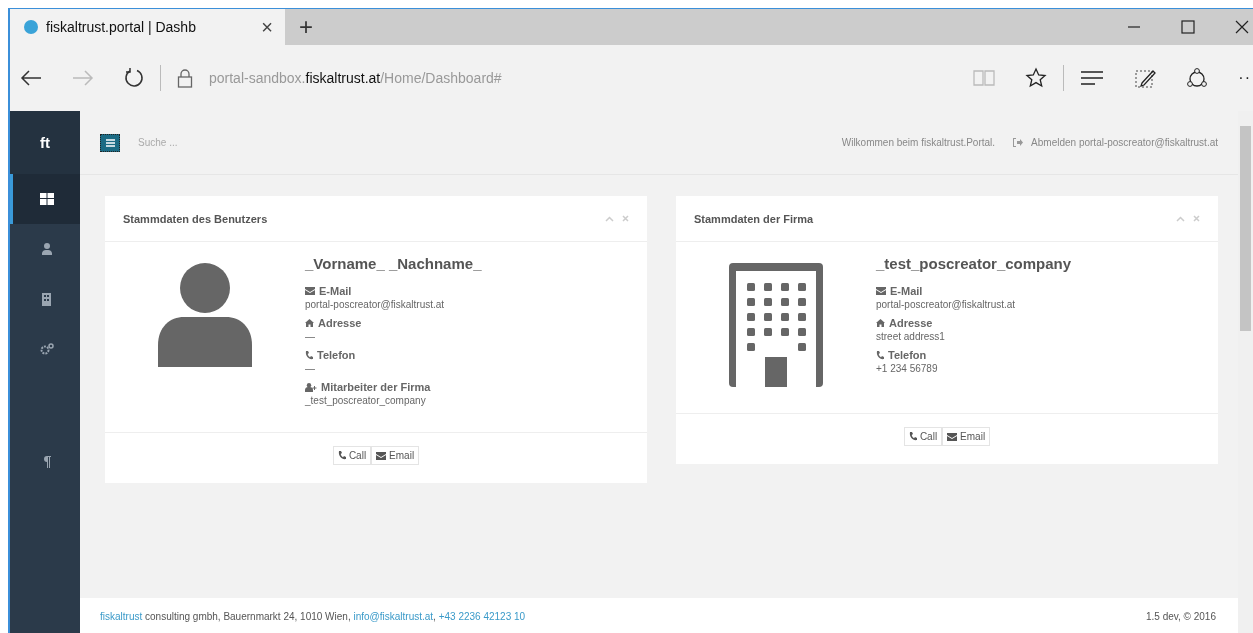 Image resolution: width=1253 pixels, height=633 pixels. Describe the element at coordinates (185, 78) in the screenshot. I see `lock-icon` at that location.